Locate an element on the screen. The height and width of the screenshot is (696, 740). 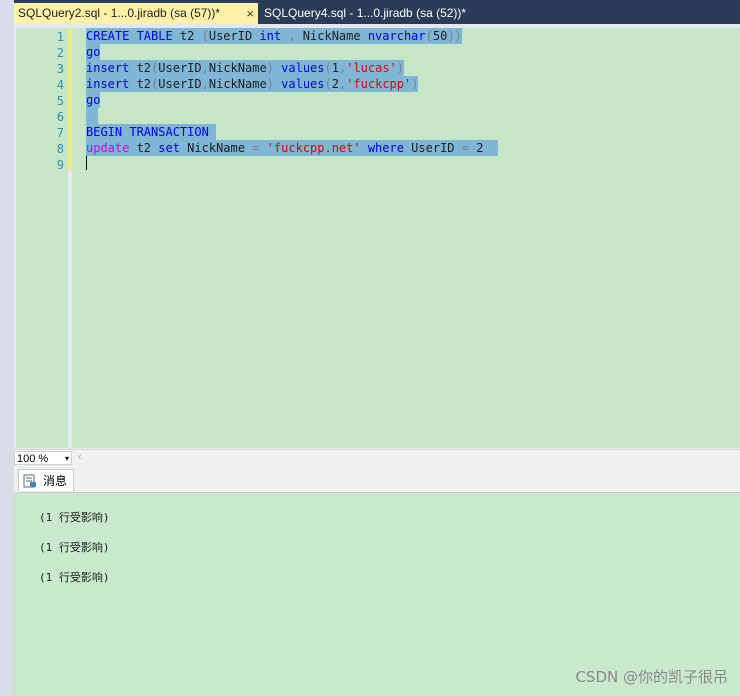
tab-label: SQLQuery2.sql - 1...0.jiradb (sa (57))* is located at coordinates (119, 13).